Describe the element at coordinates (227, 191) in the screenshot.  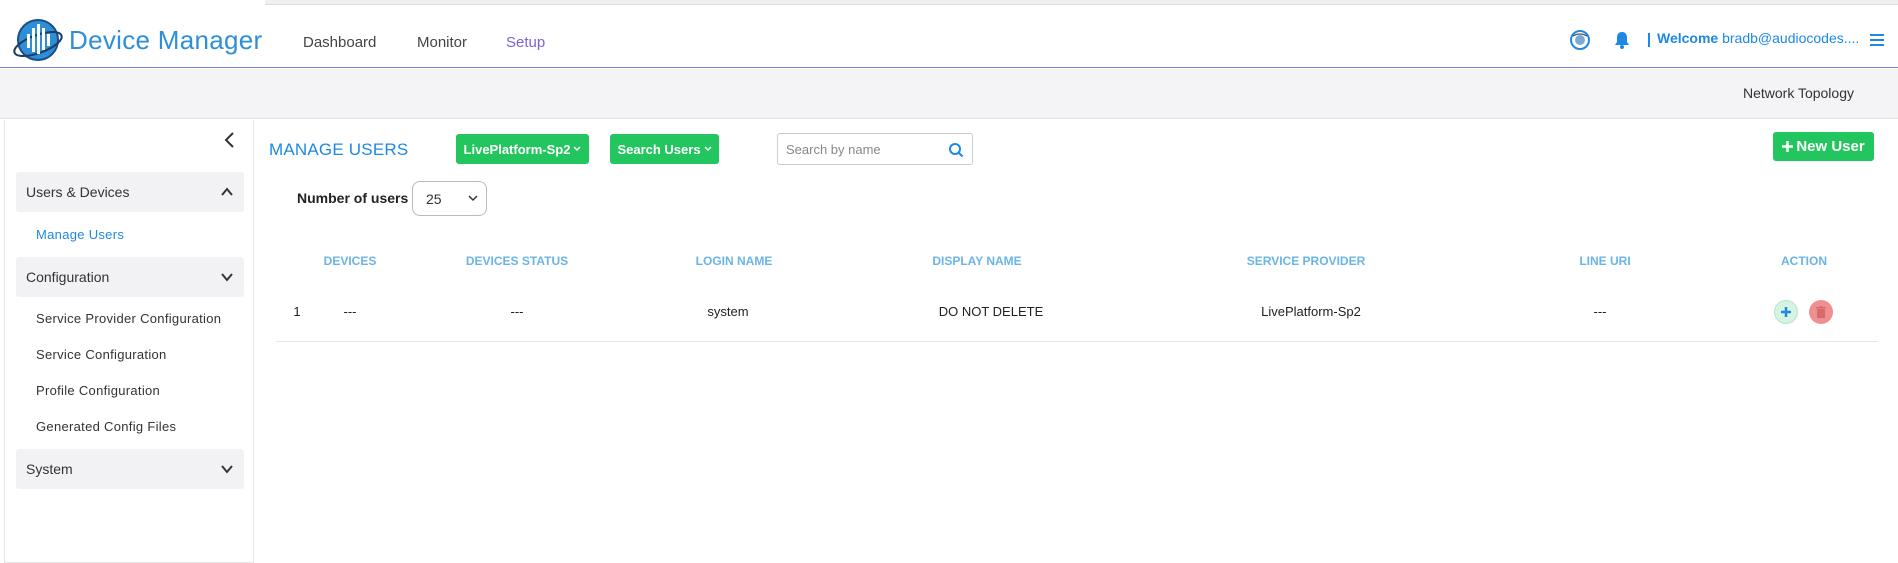
I see `chevron-up-icon` at that location.